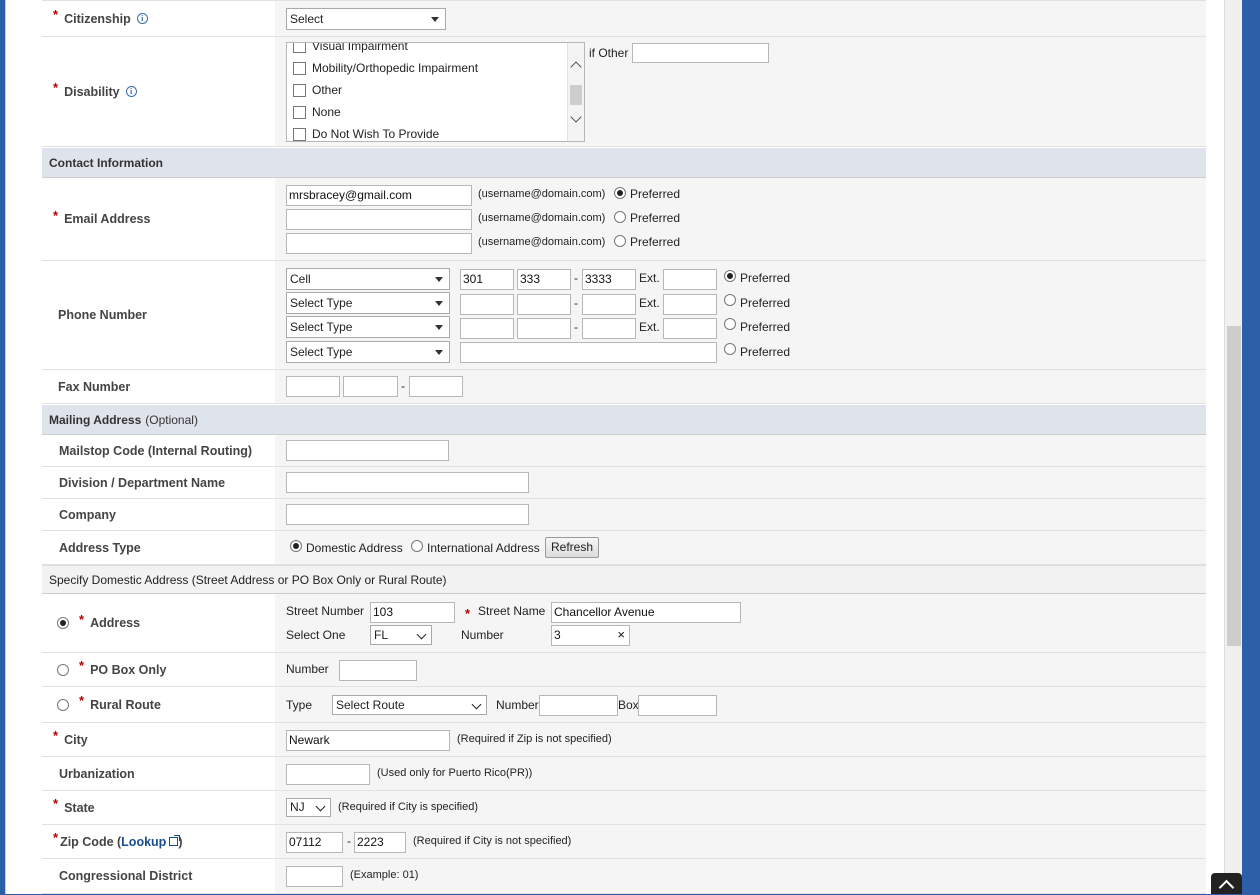 This screenshot has height=895, width=1260. What do you see at coordinates (368, 279) in the screenshot?
I see `phone-type-select-1: Cell` at bounding box center [368, 279].